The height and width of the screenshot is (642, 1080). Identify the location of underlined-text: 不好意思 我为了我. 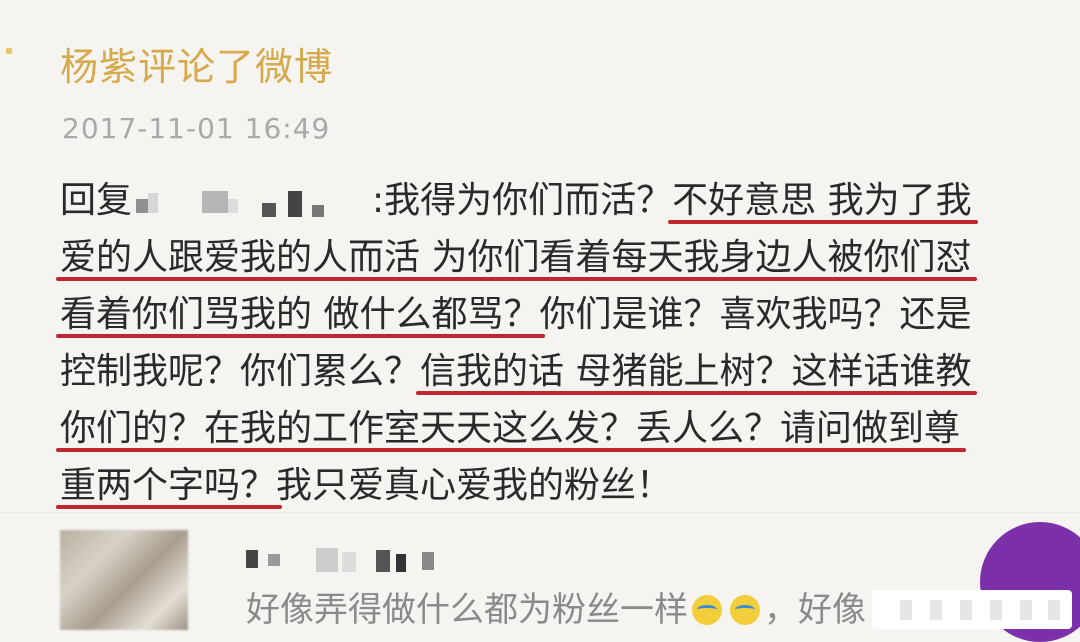
(822, 200).